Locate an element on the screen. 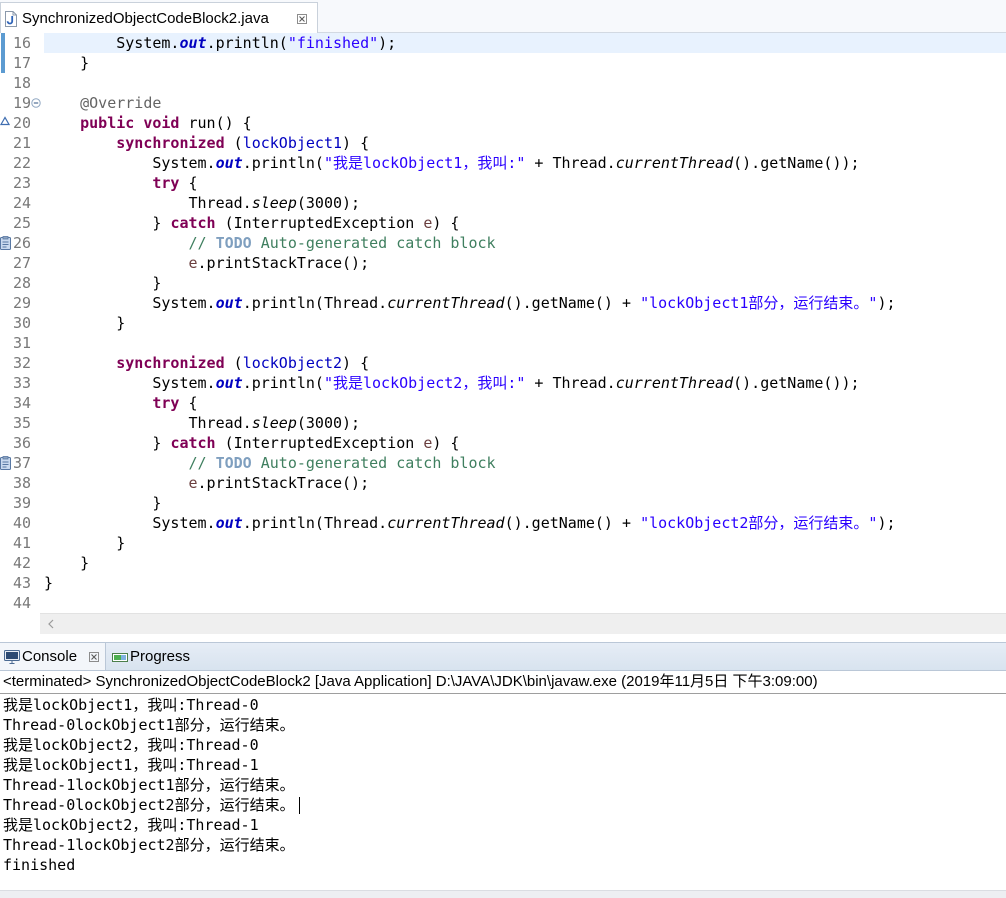 The width and height of the screenshot is (1006, 898). code-text: { is located at coordinates (188, 403).